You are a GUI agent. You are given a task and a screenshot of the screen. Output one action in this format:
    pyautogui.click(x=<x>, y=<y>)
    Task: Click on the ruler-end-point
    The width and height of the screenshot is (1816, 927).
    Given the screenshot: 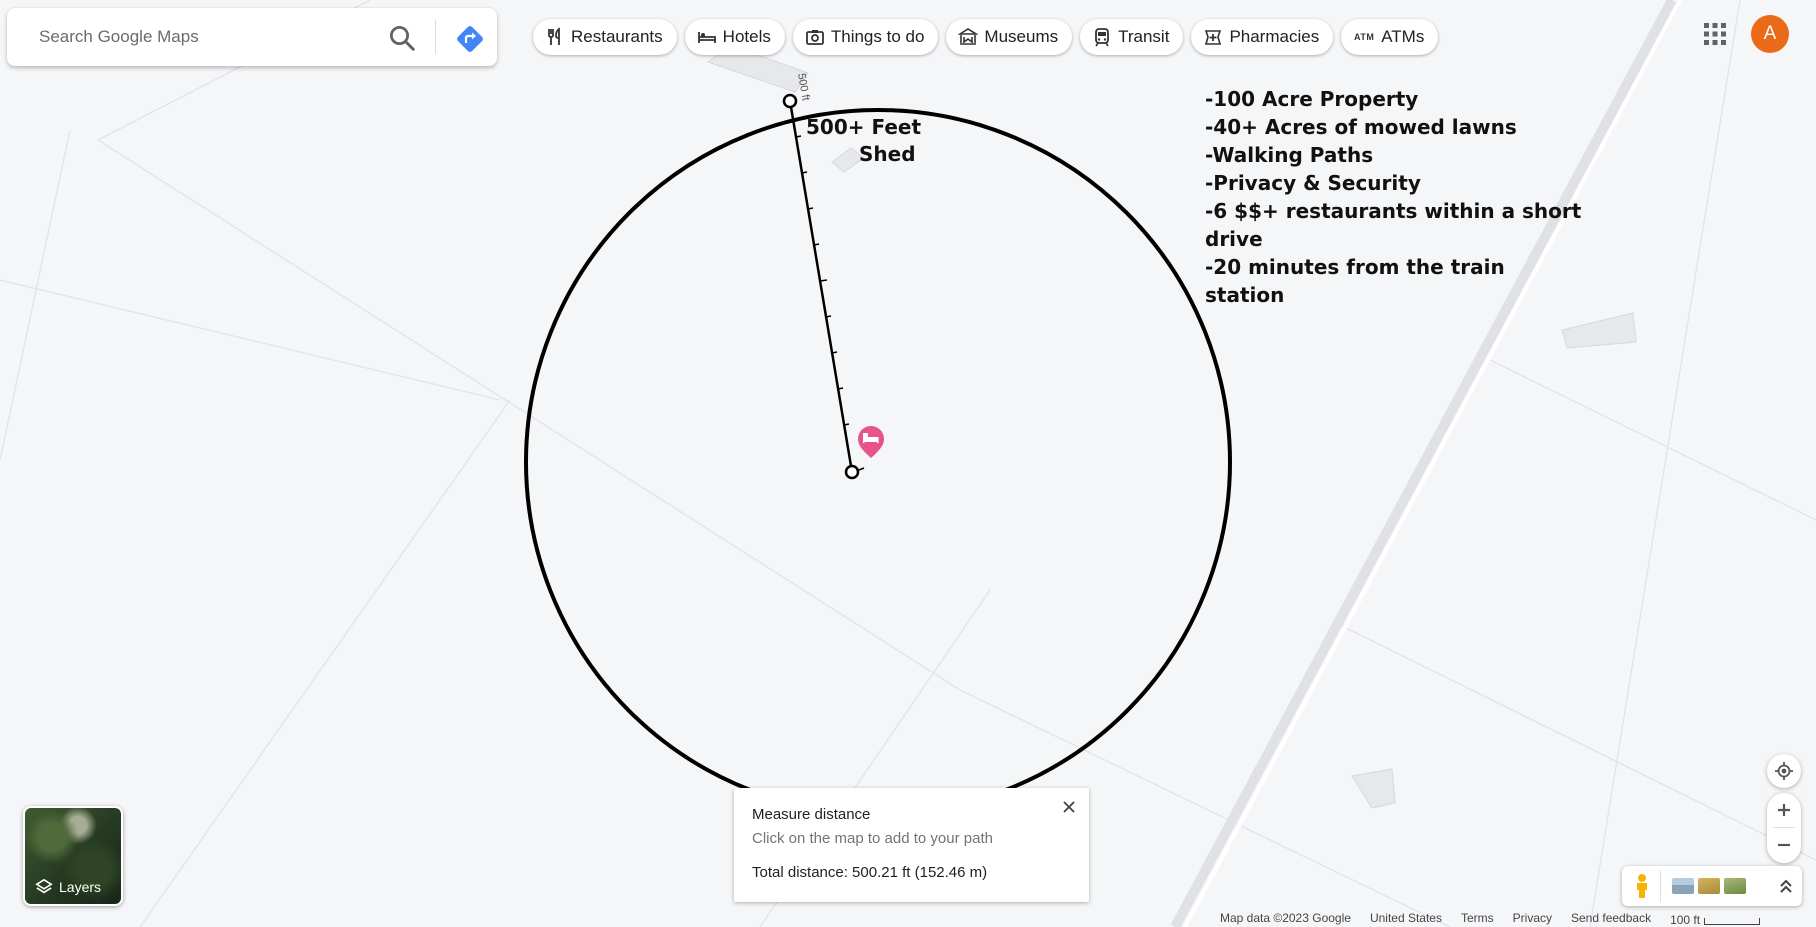 What is the action you would take?
    pyautogui.click(x=852, y=472)
    